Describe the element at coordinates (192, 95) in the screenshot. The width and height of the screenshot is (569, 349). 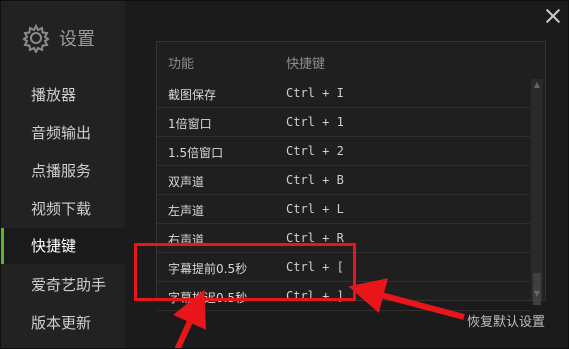
I see `function-cell: 截图保存` at that location.